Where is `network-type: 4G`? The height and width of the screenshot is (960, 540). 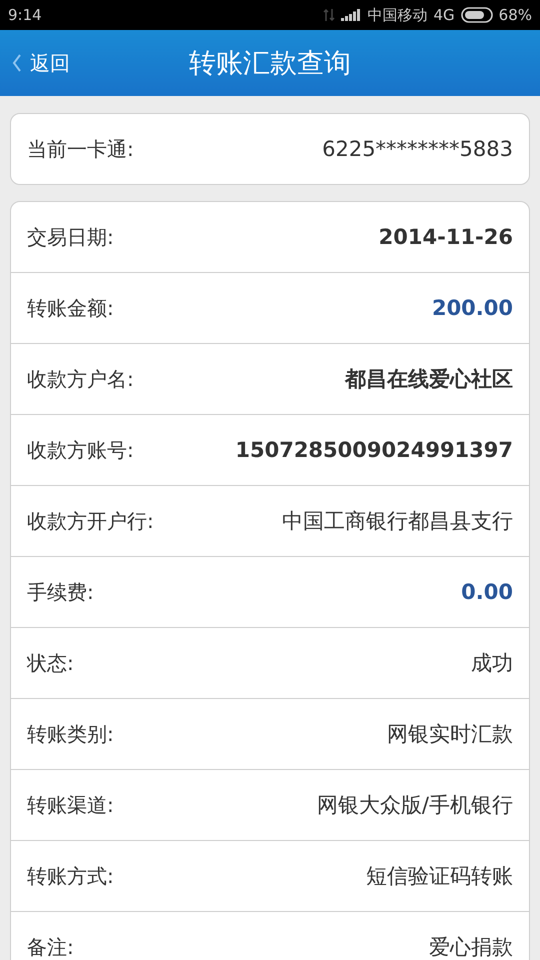 network-type: 4G is located at coordinates (444, 15).